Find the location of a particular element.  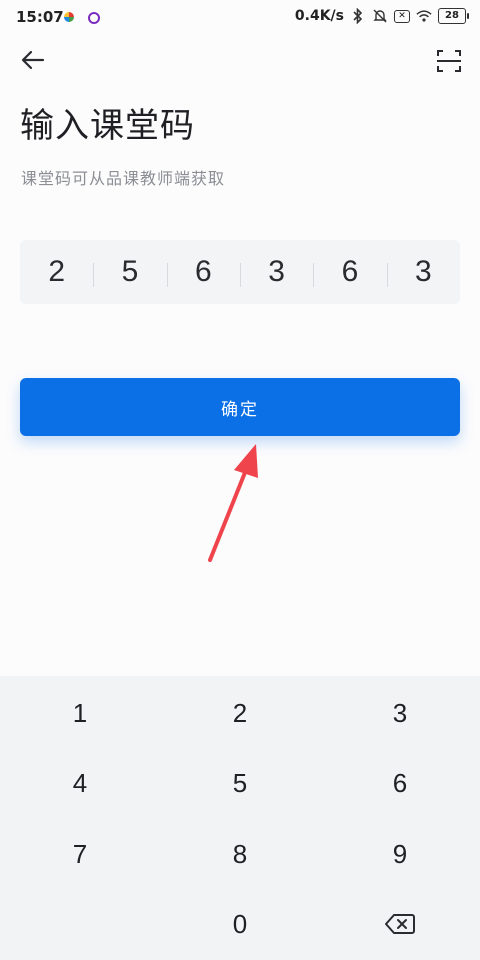

code-digit-4: 3 is located at coordinates (276, 272).